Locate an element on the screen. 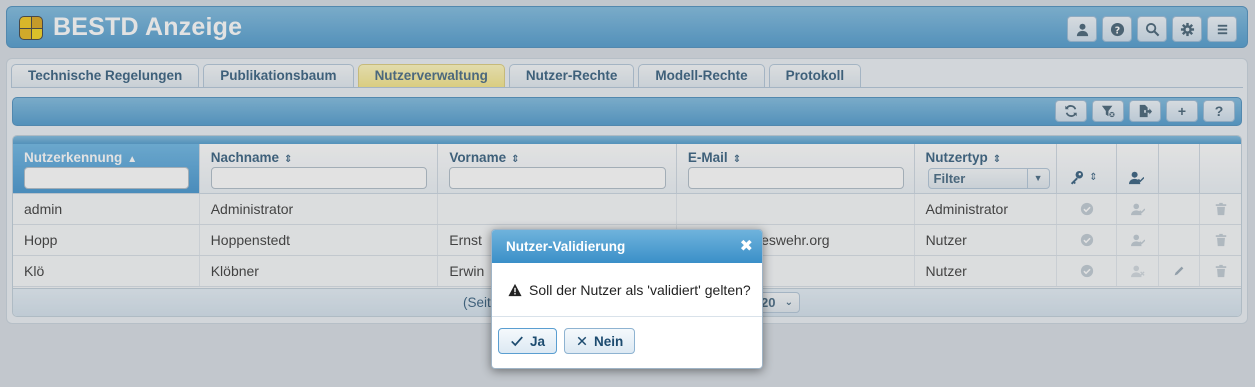 The width and height of the screenshot is (1255, 387). dialog-title: Nutzer-Validierung is located at coordinates (566, 246).